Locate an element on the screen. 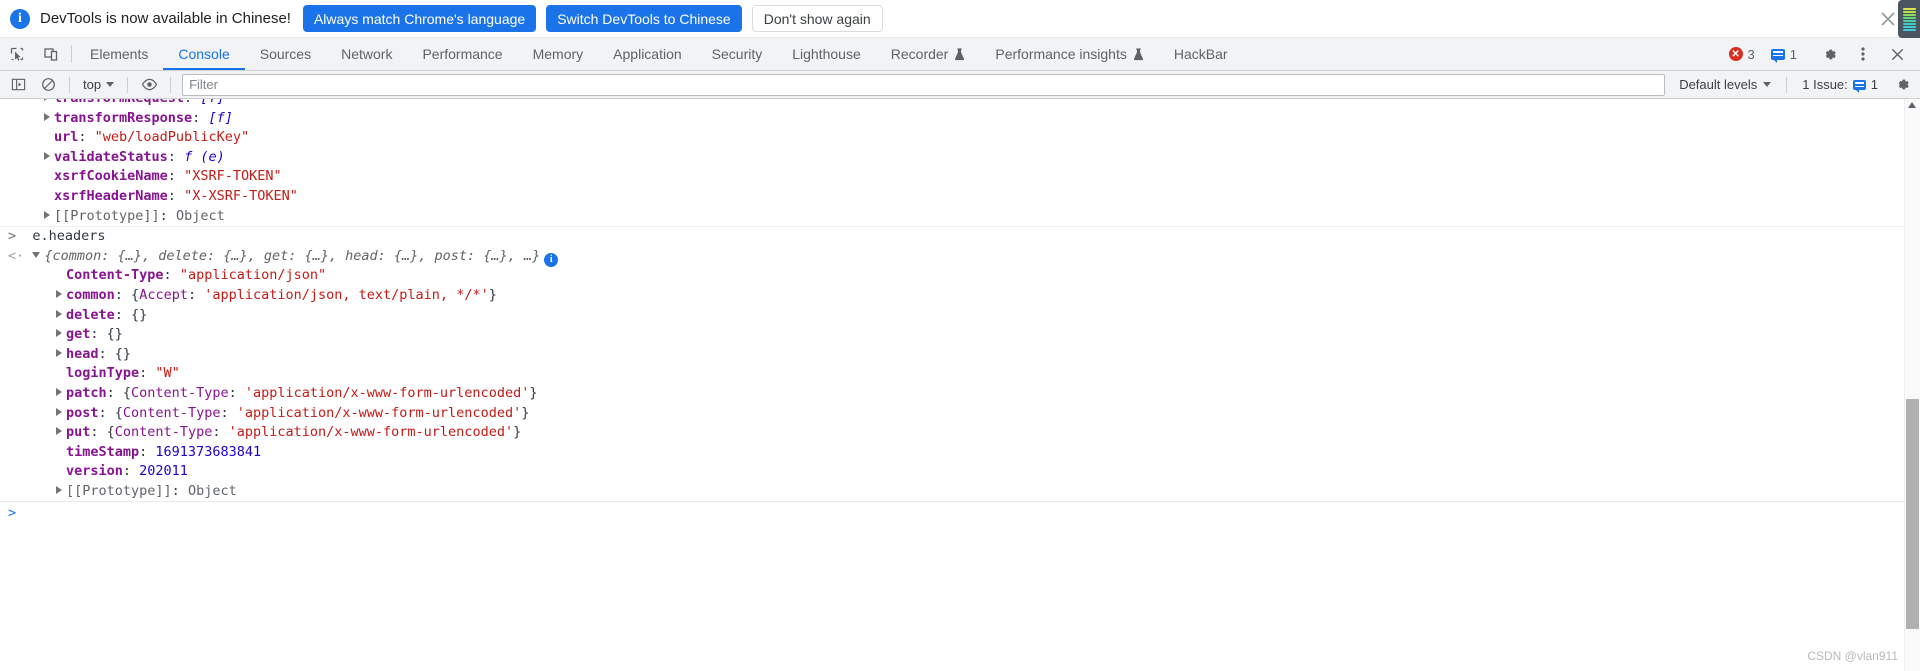 The width and height of the screenshot is (1920, 671). dont-show-again-button: Don't show again is located at coordinates (817, 18).